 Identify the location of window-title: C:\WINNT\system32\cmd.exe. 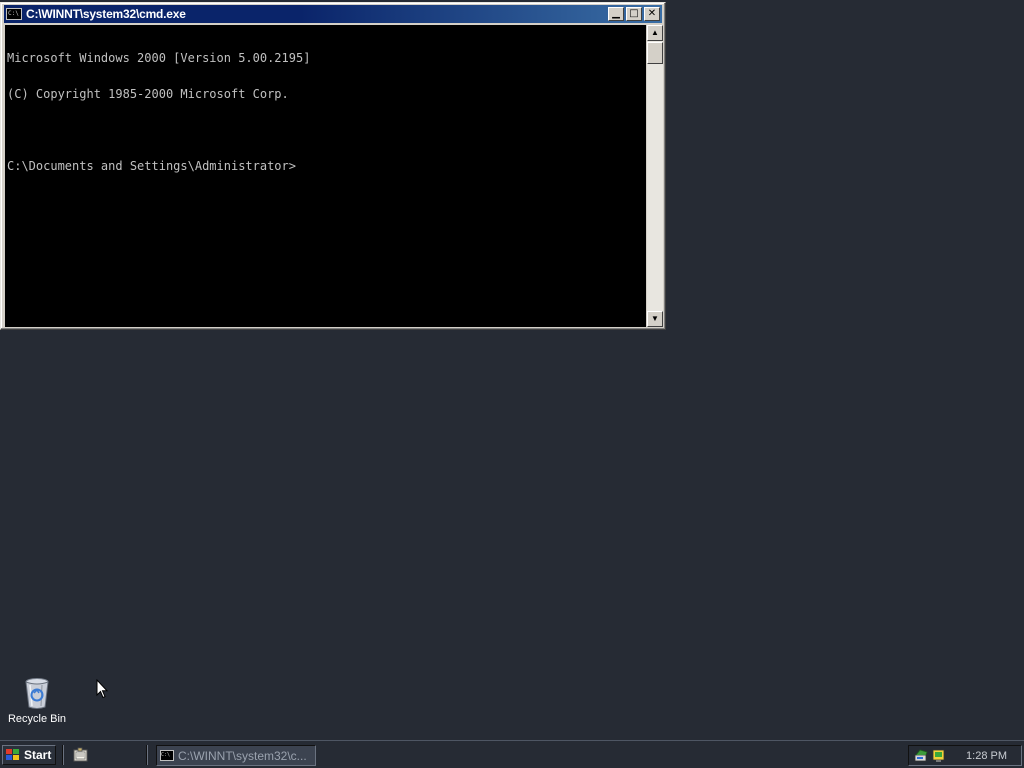
(106, 14).